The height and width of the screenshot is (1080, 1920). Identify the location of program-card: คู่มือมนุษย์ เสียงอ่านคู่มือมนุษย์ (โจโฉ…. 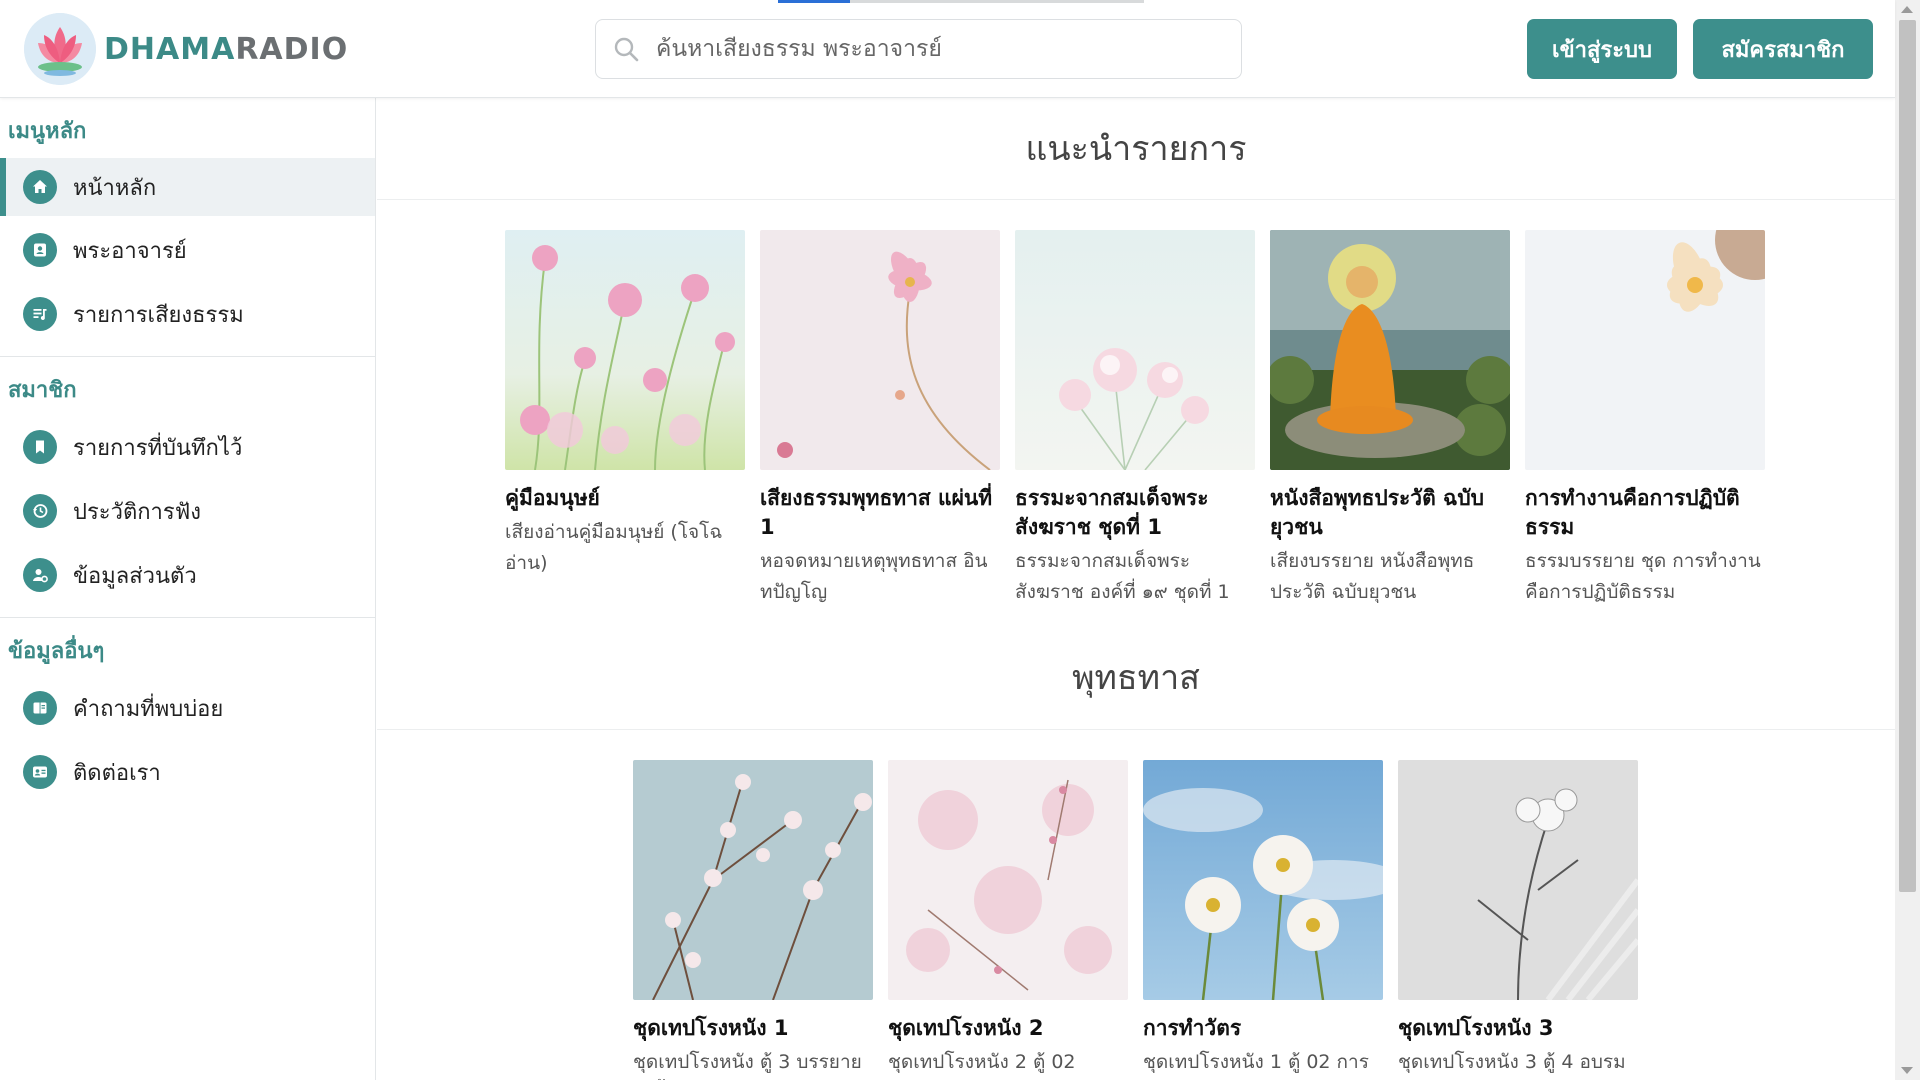
(625, 419).